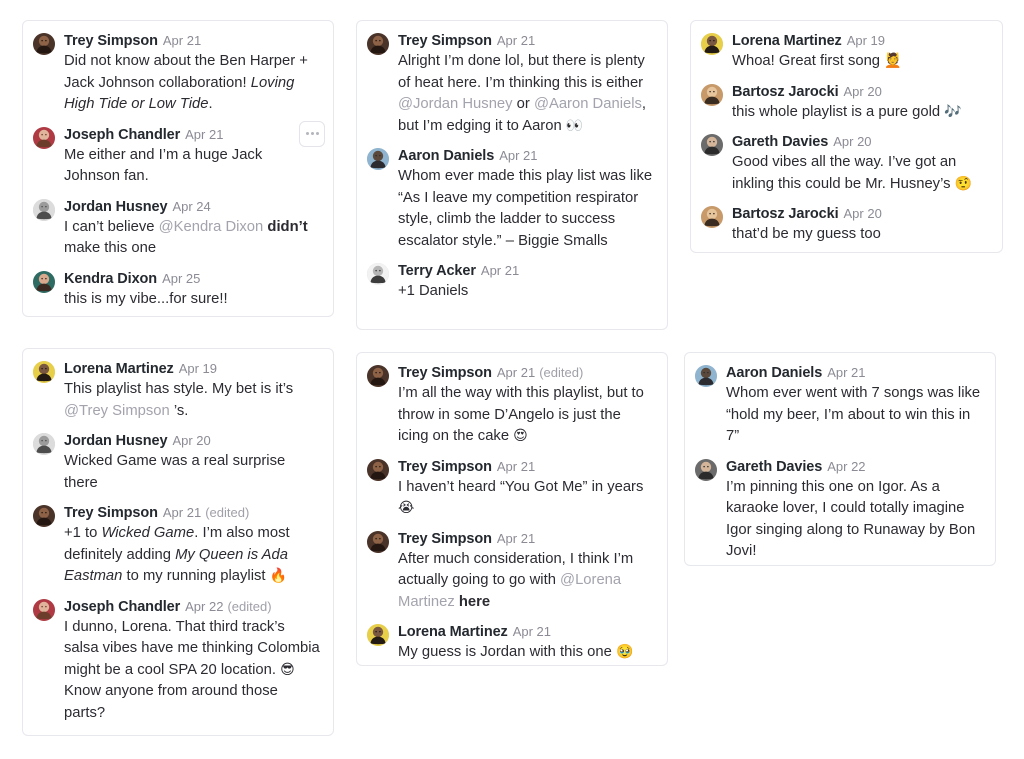 This screenshot has width=1024, height=759. What do you see at coordinates (526, 292) in the screenshot?
I see `comment-text: +1 Daniels` at bounding box center [526, 292].